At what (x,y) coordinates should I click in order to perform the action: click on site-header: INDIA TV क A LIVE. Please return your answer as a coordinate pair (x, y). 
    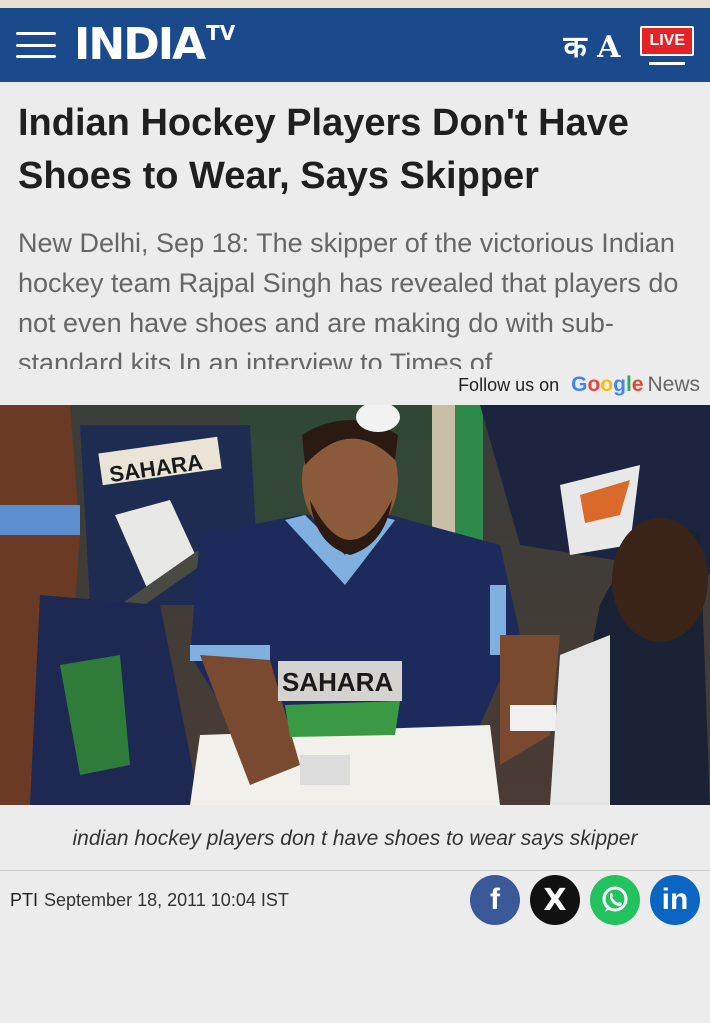
    Looking at the image, I should click on (355, 45).